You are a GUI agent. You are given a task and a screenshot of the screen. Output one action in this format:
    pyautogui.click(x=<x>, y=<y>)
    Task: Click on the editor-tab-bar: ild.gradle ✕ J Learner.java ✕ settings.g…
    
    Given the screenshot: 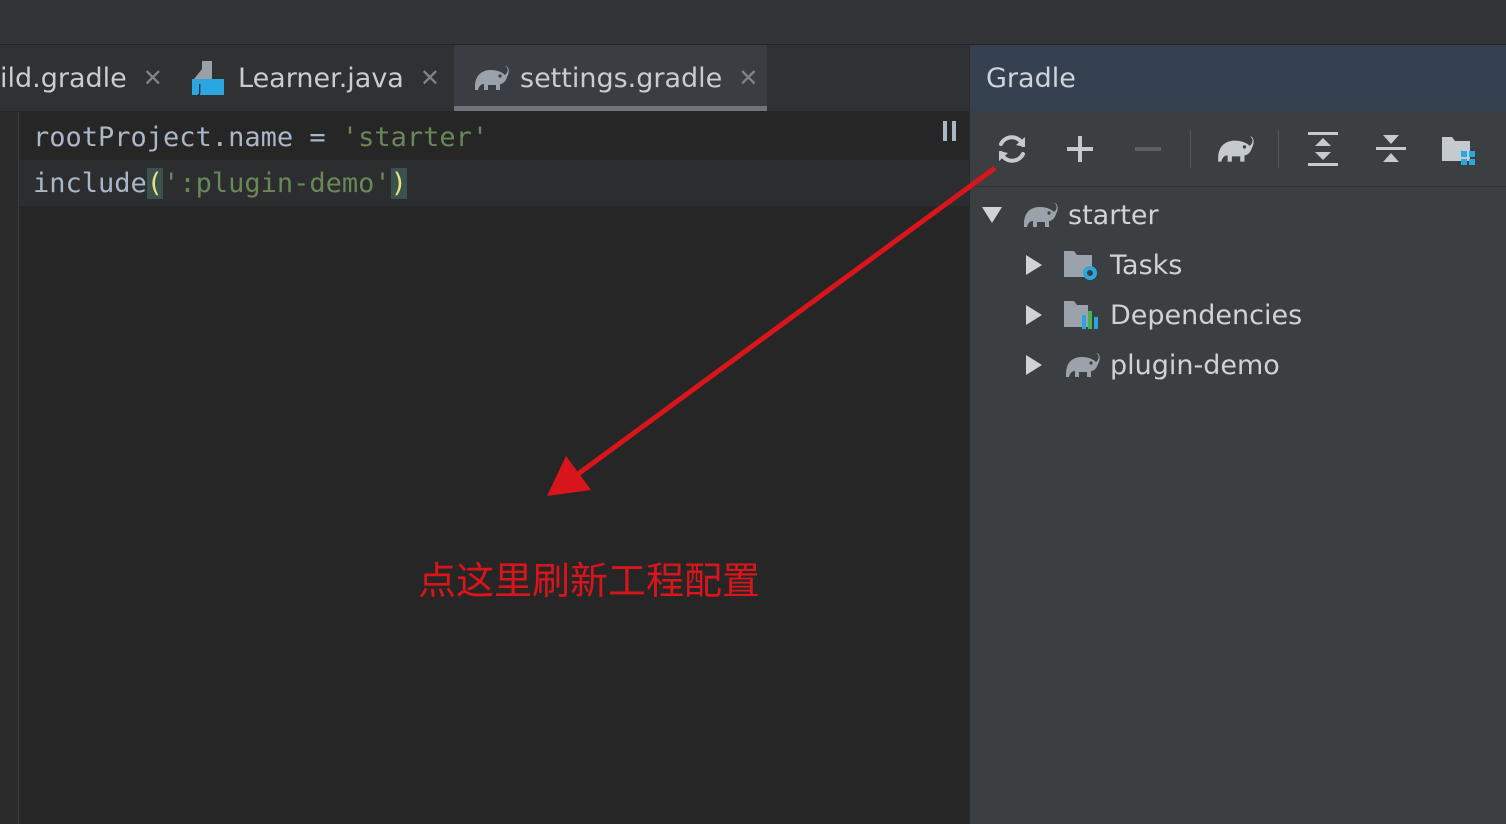 What is the action you would take?
    pyautogui.click(x=484, y=78)
    